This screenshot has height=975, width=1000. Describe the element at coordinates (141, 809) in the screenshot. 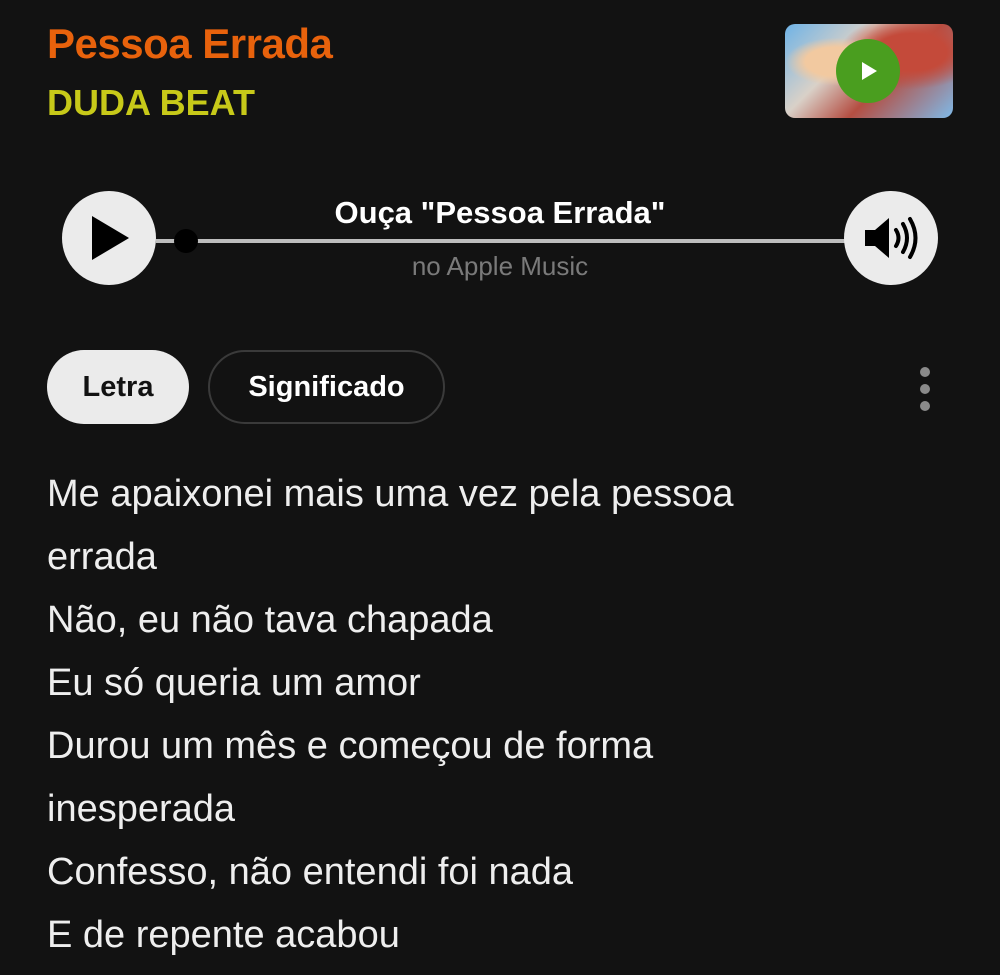

I see `lyric-line: inesperada` at that location.